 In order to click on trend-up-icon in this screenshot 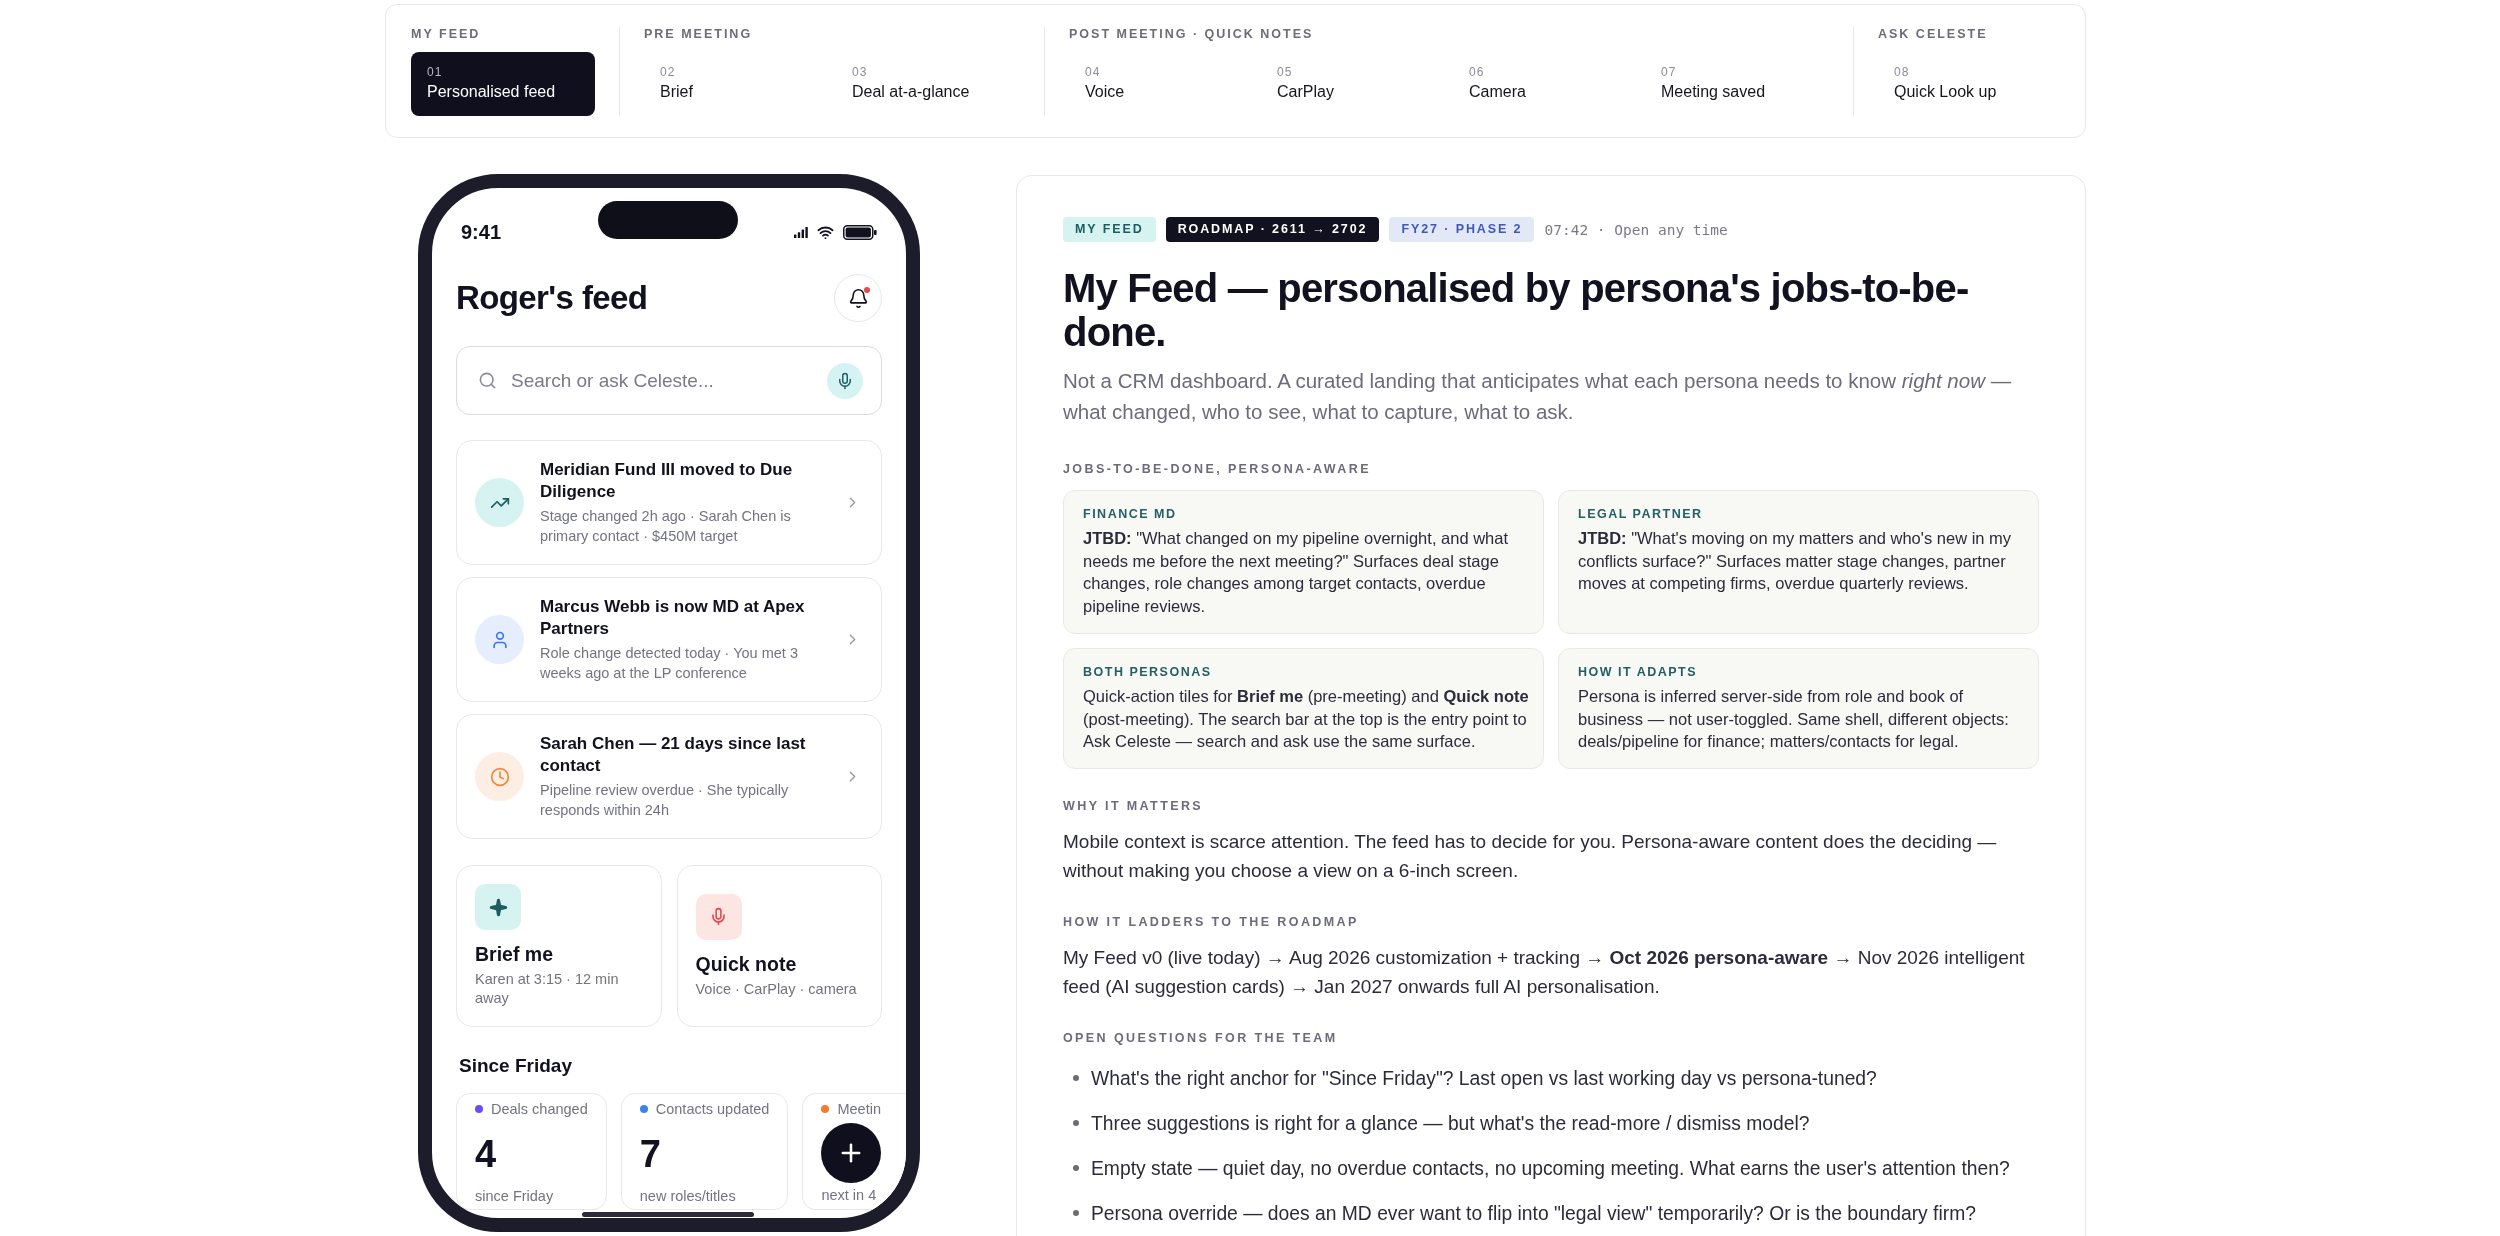, I will do `click(499, 502)`.